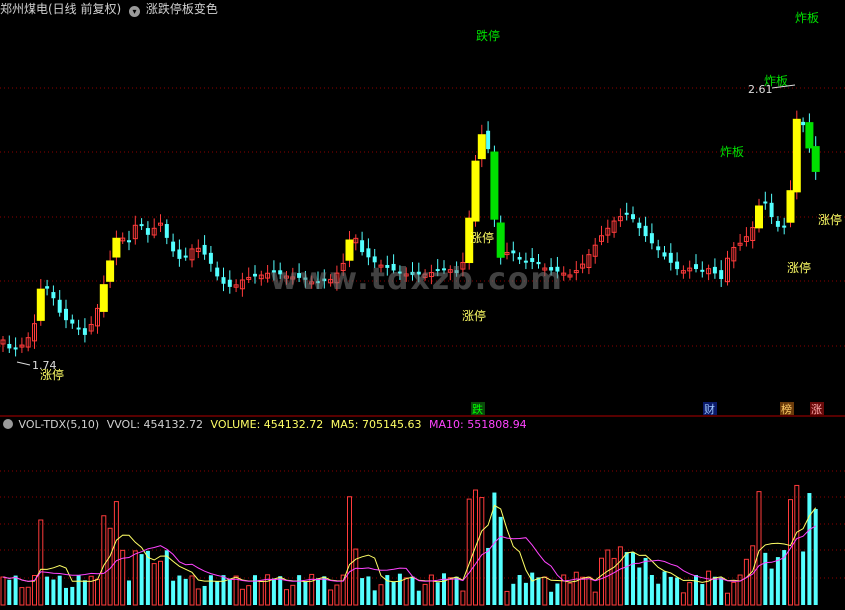 The image size is (845, 610). What do you see at coordinates (135, 11) in the screenshot?
I see `dropdown-icon: ▾` at bounding box center [135, 11].